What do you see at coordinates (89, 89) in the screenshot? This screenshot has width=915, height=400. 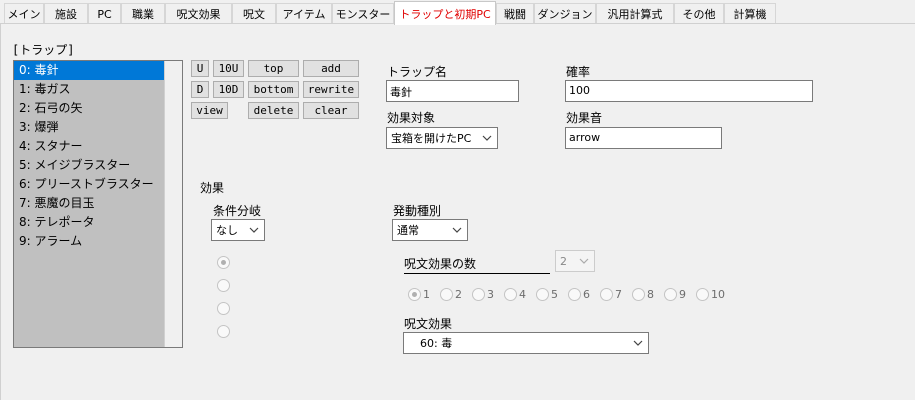 I see `list-item: 1: 毒ガス` at bounding box center [89, 89].